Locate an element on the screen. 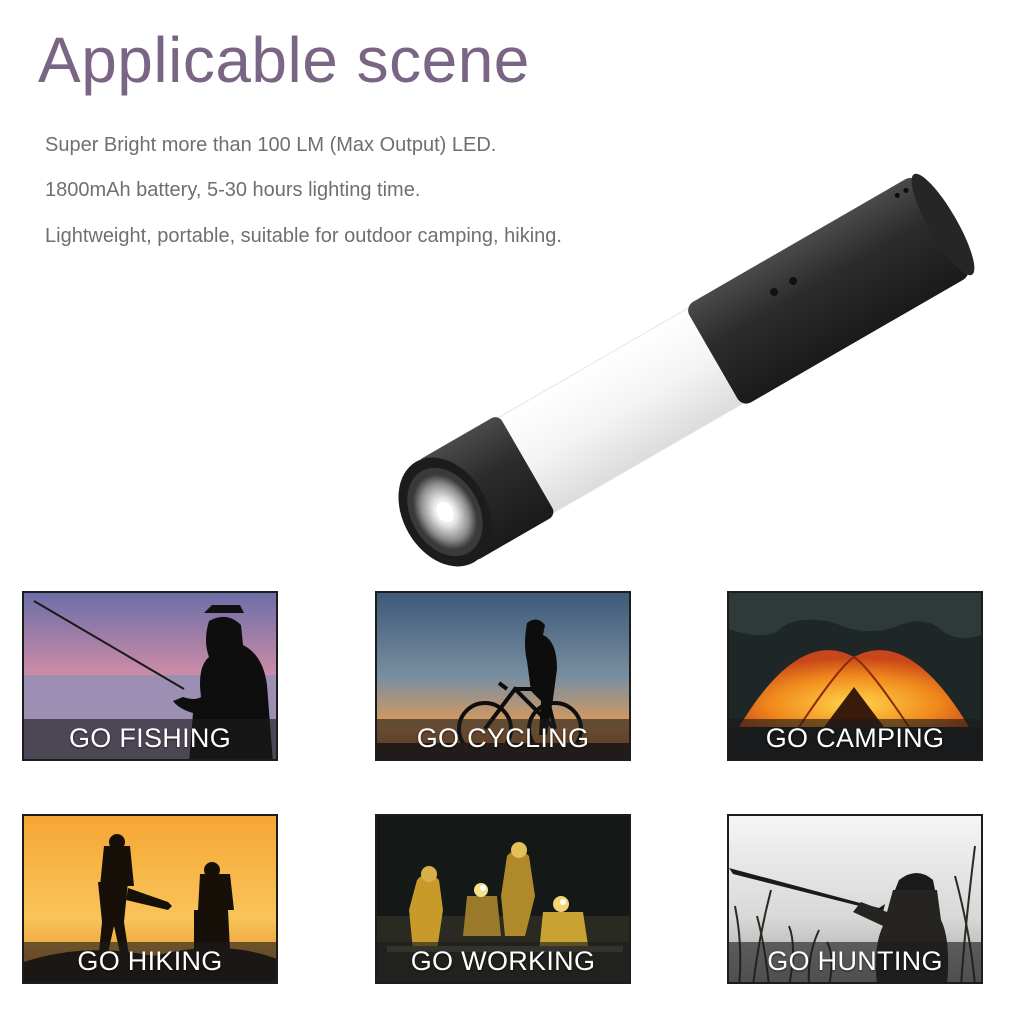 The width and height of the screenshot is (1010, 1010). scene-tile-hiking: GO HIKING is located at coordinates (150, 899).